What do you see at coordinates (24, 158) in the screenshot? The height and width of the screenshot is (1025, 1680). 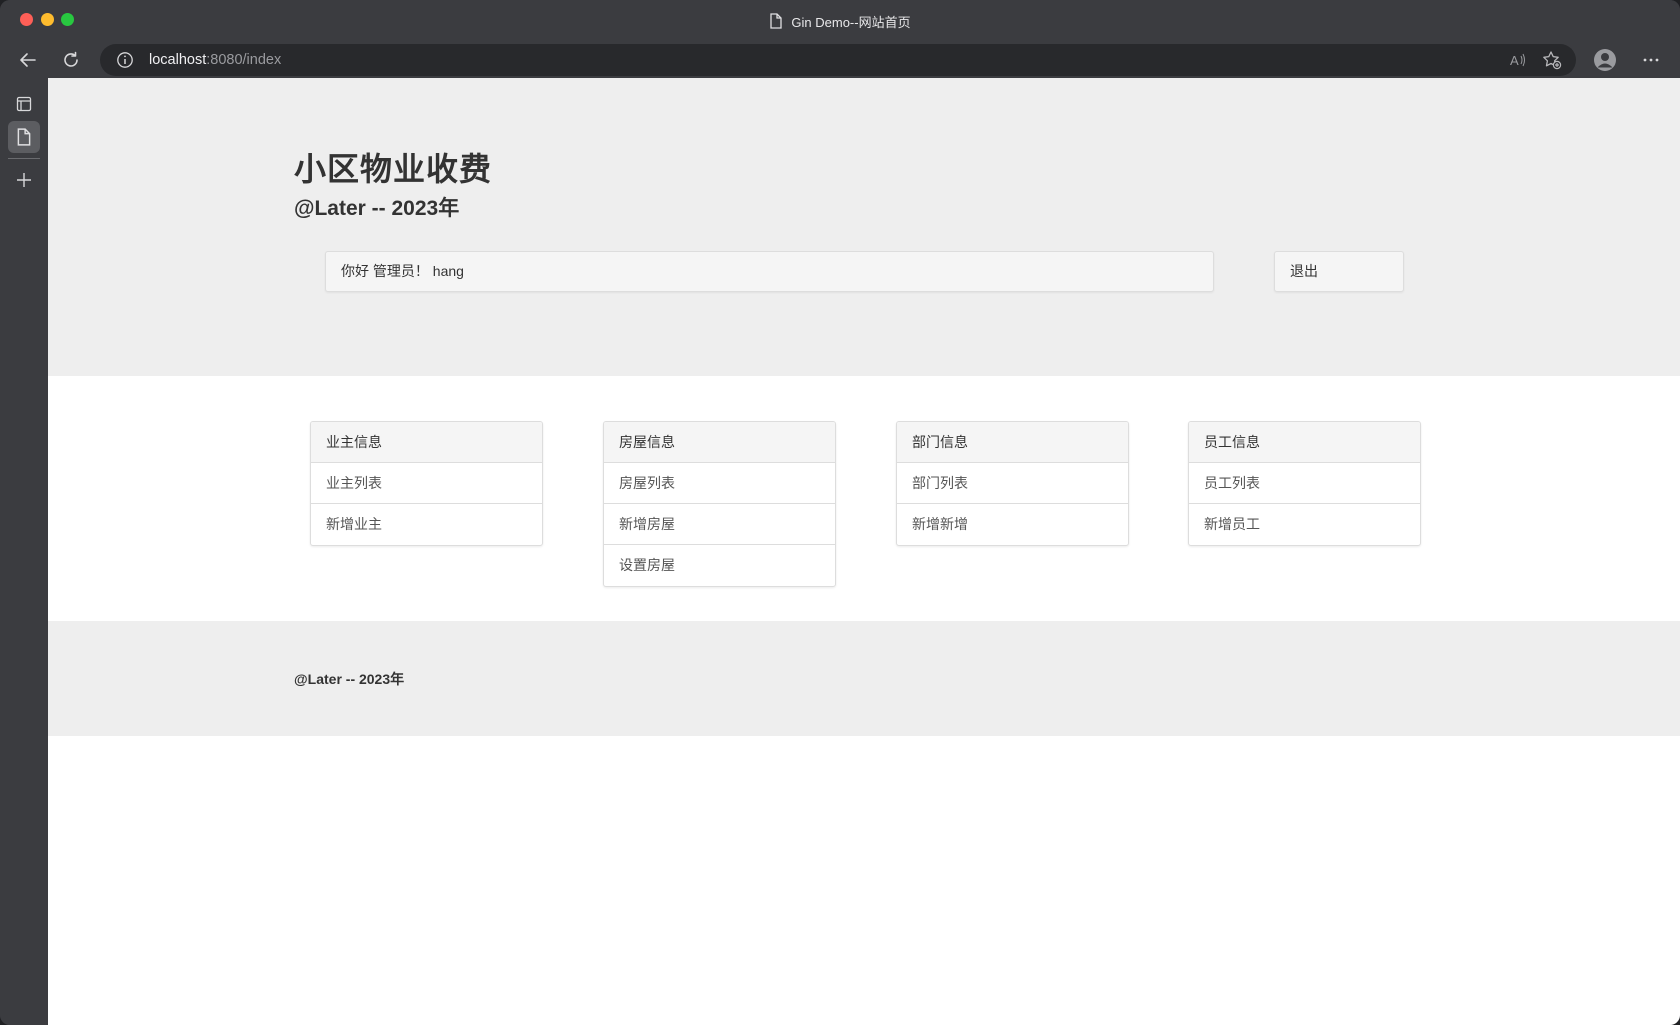 I see `sidebar-divider` at bounding box center [24, 158].